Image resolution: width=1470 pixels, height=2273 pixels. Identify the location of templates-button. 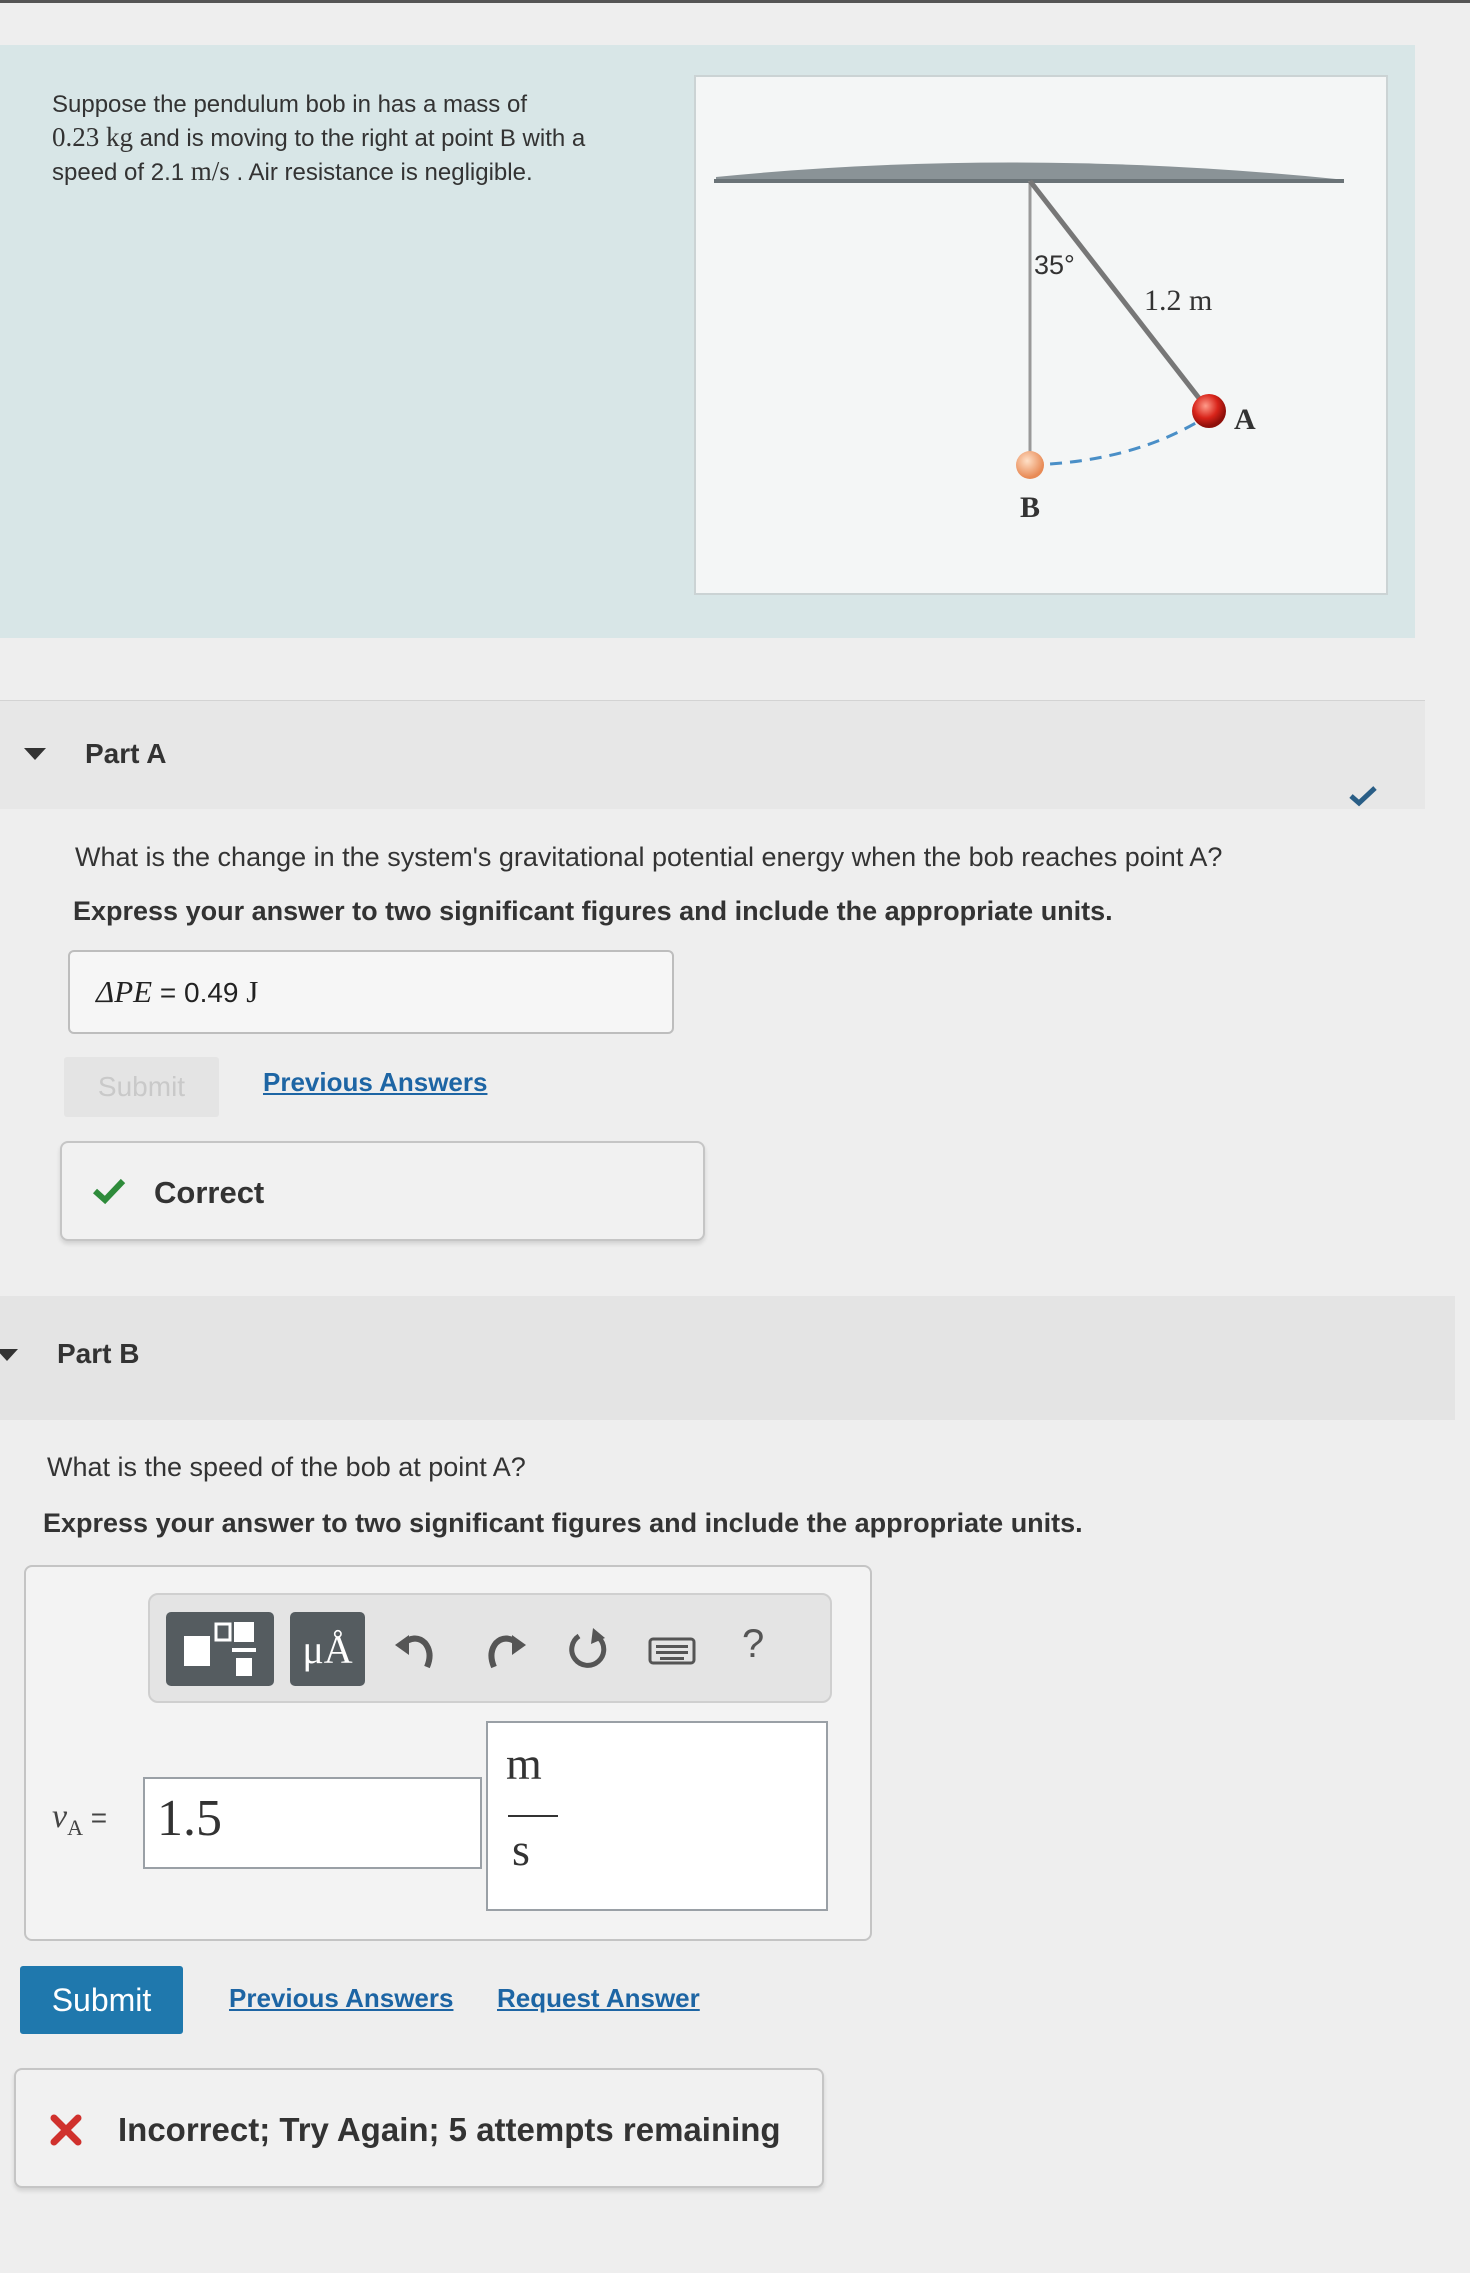
(220, 1649).